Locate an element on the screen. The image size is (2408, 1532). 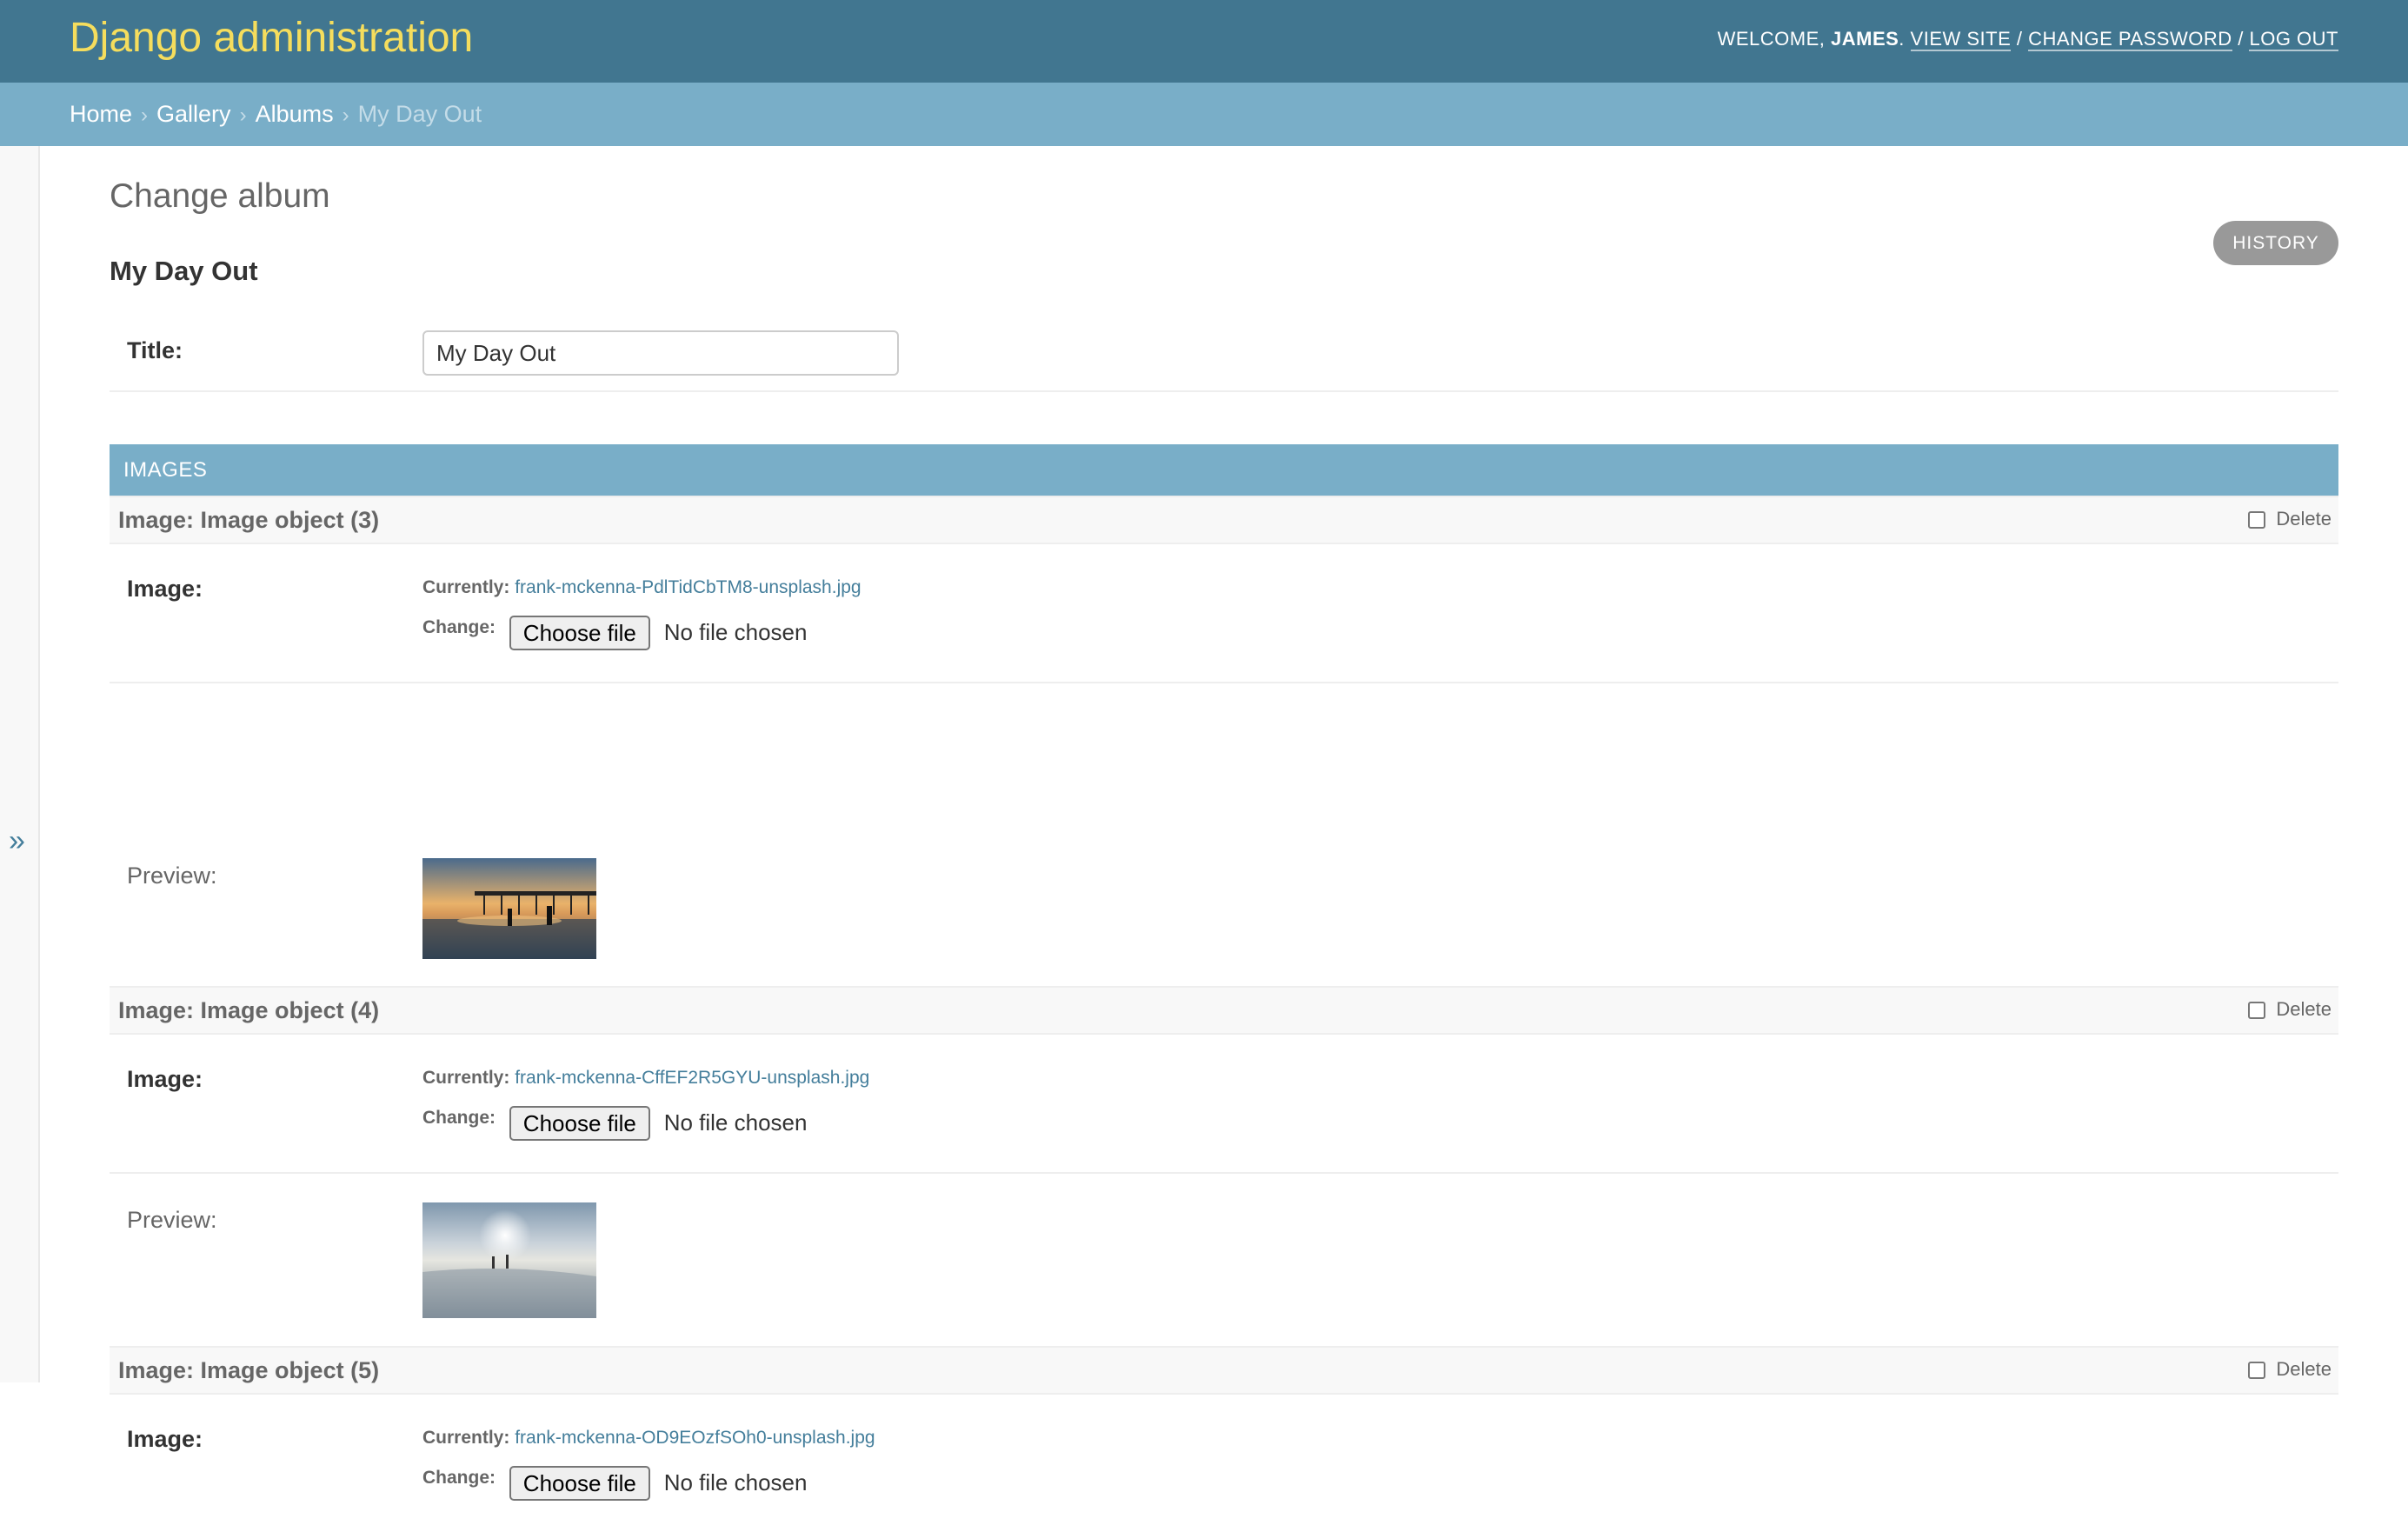
title-input is located at coordinates (660, 353).